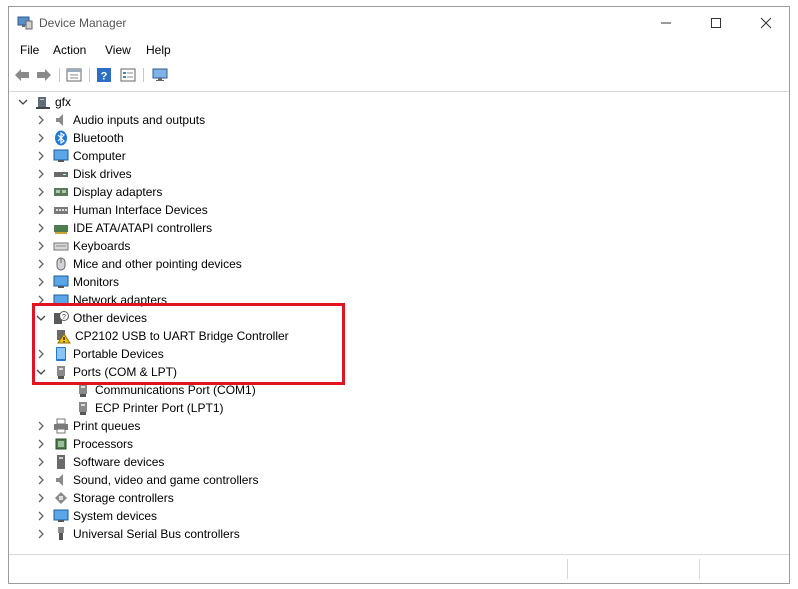 Image resolution: width=798 pixels, height=589 pixels. I want to click on tree-item-com1: Communications Port (COM1), so click(165, 390).